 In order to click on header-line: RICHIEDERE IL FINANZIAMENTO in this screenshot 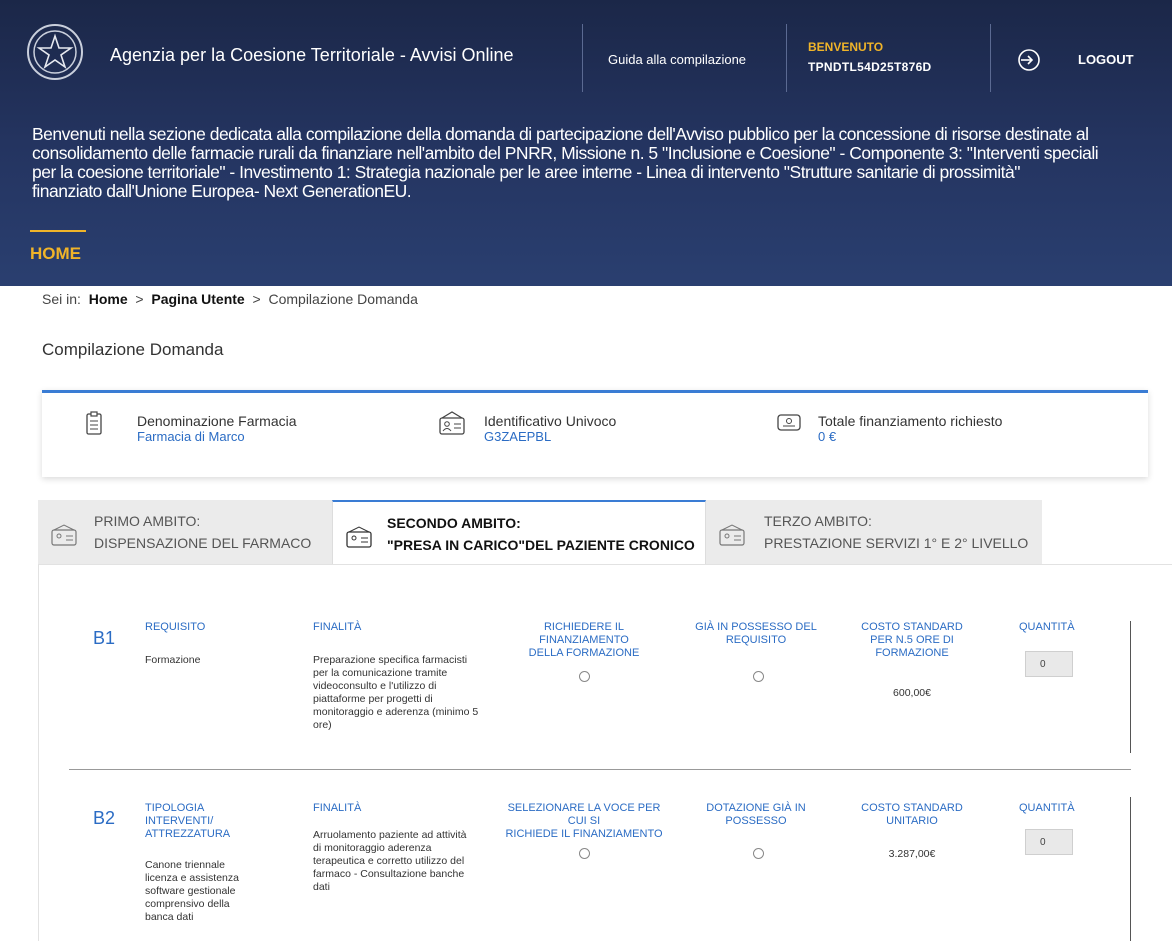, I will do `click(584, 633)`.